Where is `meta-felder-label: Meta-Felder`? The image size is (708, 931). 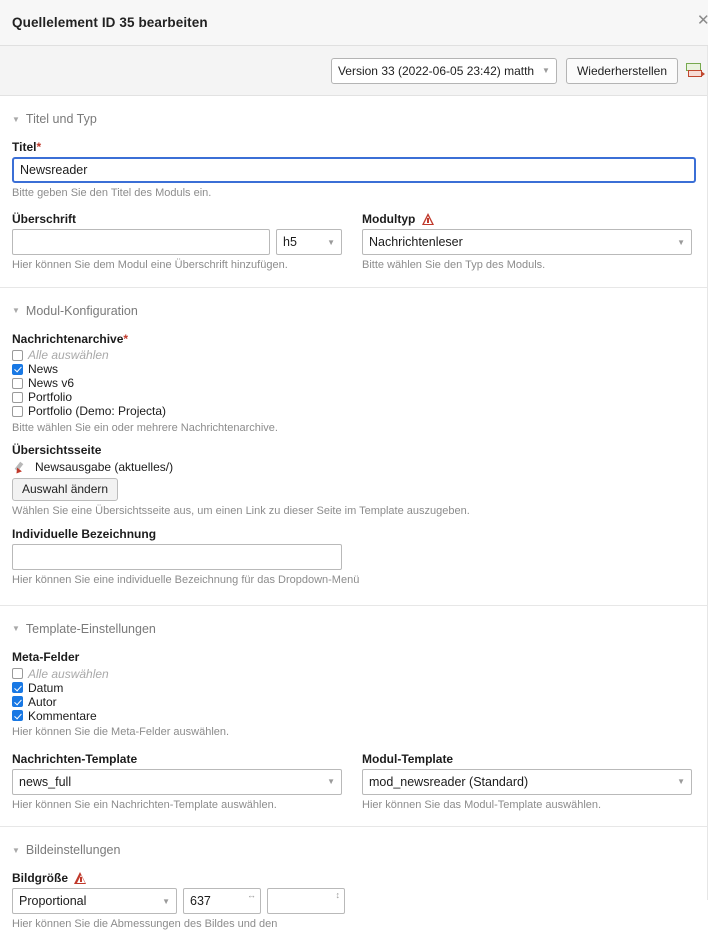 meta-felder-label: Meta-Felder is located at coordinates (46, 656).